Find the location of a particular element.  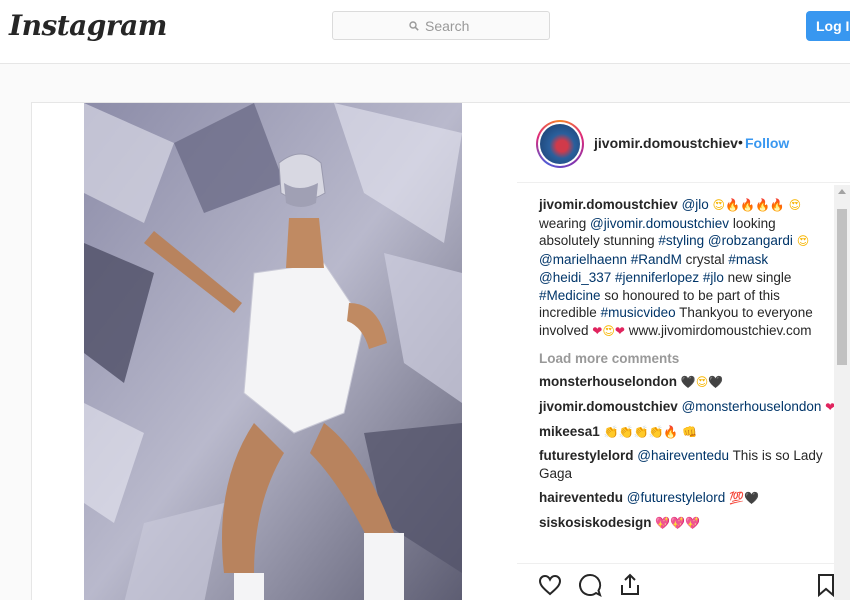

caption-username: jivomir.domoustchiev is located at coordinates (608, 204).